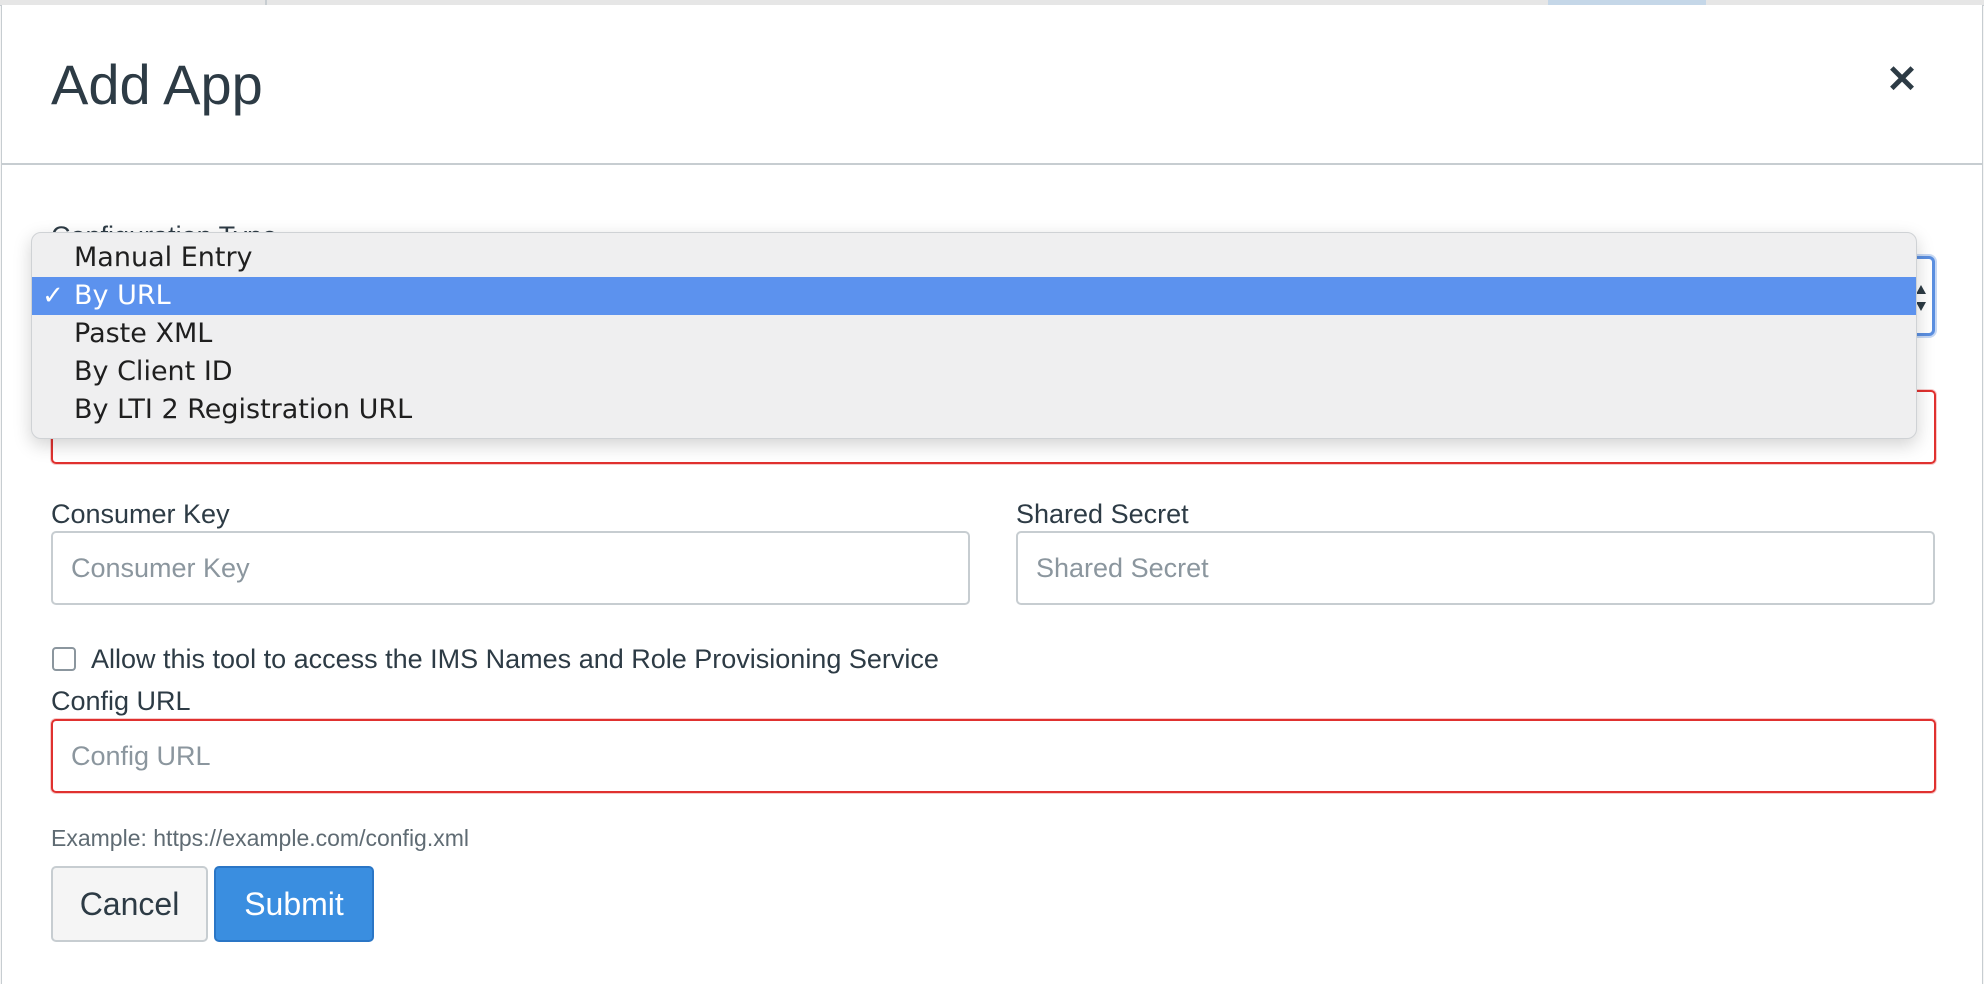  Describe the element at coordinates (974, 410) in the screenshot. I see `option-lti2-registration-url: By LTI 2 Registration URL` at that location.